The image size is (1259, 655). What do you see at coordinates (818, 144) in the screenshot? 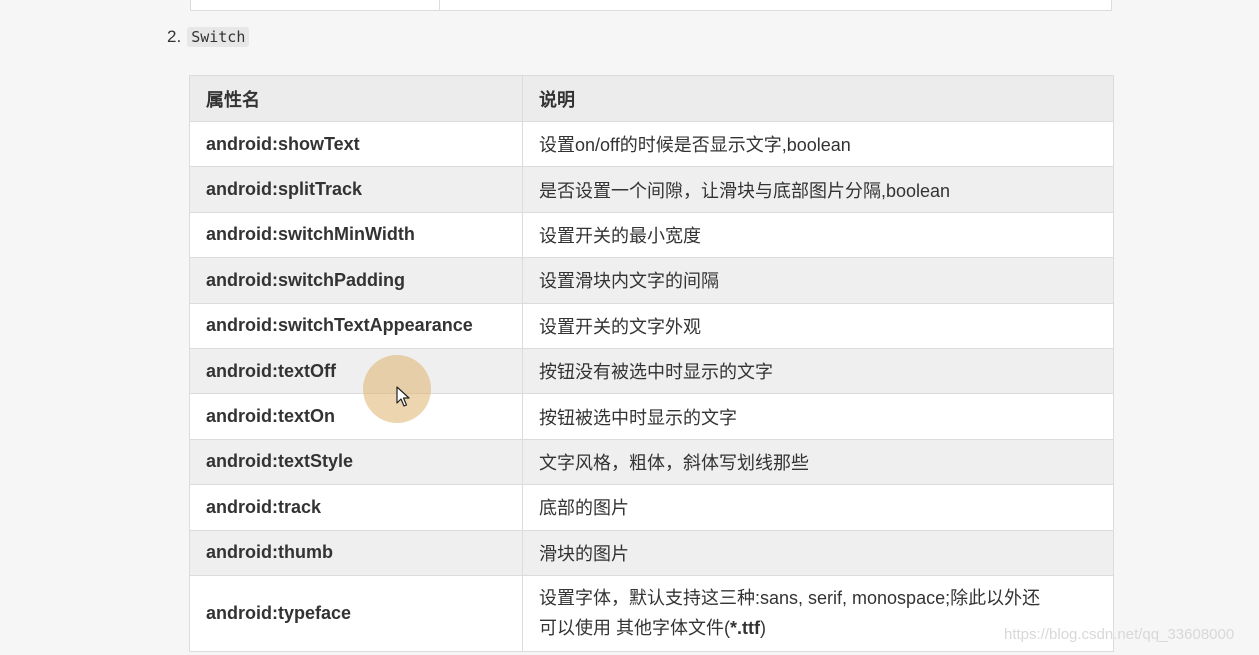
I see `attribute-description: 设置on/off的时候是否显示文字,boolean` at bounding box center [818, 144].